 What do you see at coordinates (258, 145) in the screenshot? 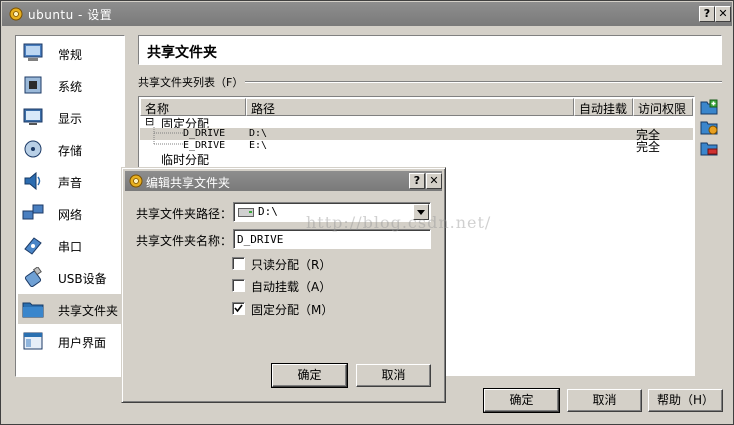
I see `table-row-path: E:\` at bounding box center [258, 145].